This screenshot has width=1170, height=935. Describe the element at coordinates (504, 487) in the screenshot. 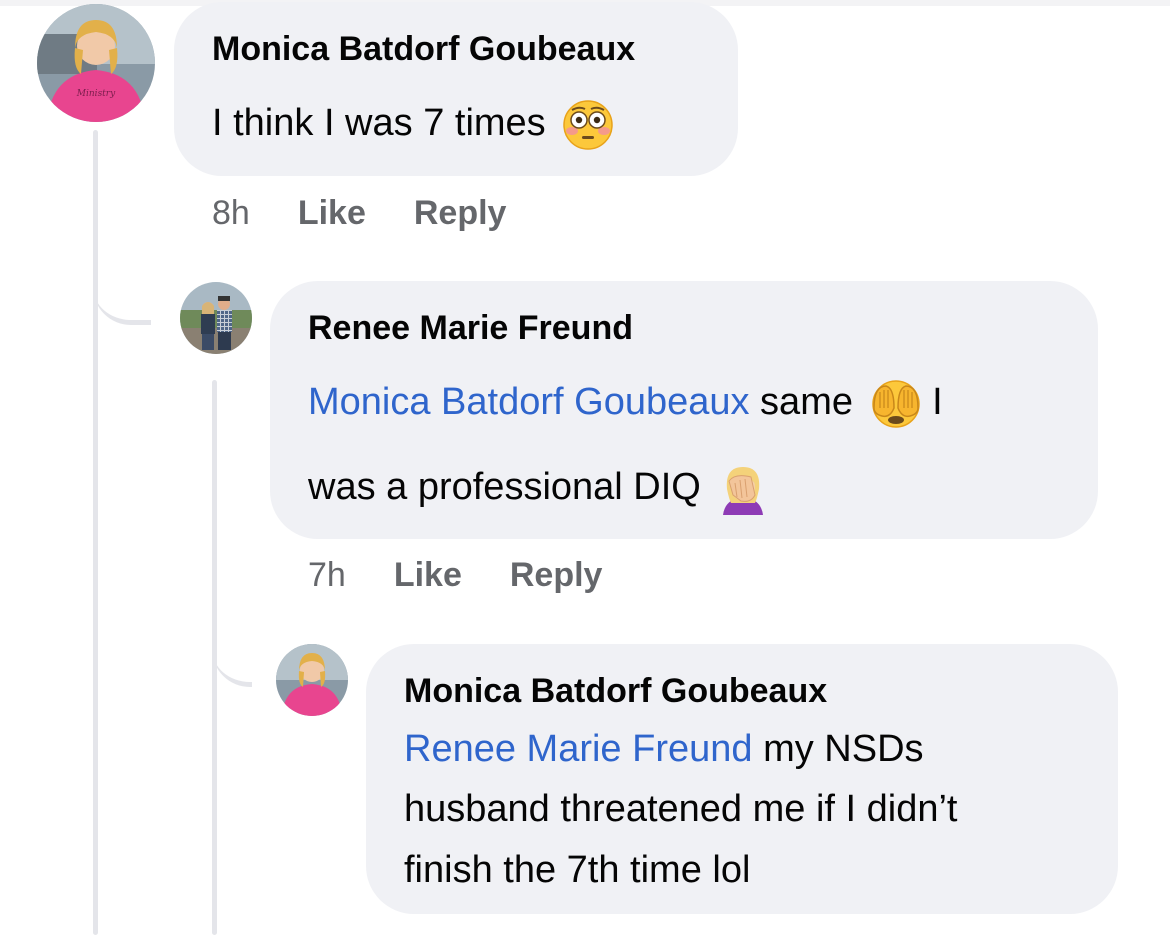

I see `comment-body: was a professional DIQ` at that location.